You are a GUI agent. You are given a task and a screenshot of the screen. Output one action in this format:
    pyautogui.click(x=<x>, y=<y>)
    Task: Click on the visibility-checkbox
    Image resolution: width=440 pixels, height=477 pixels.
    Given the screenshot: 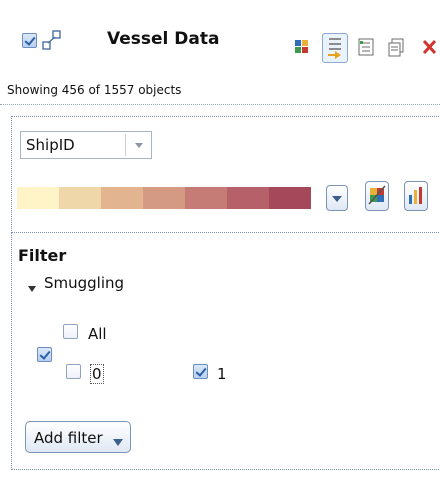 What is the action you would take?
    pyautogui.click(x=29, y=40)
    